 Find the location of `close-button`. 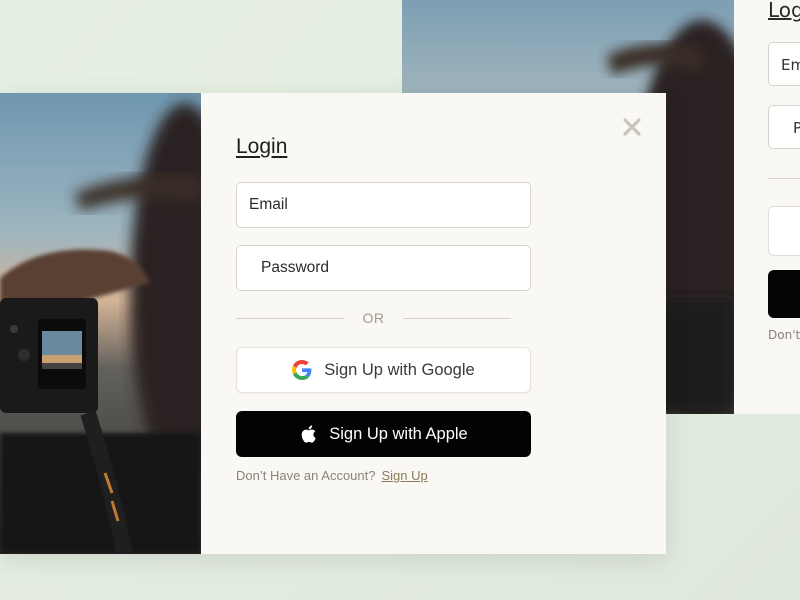

close-button is located at coordinates (632, 127).